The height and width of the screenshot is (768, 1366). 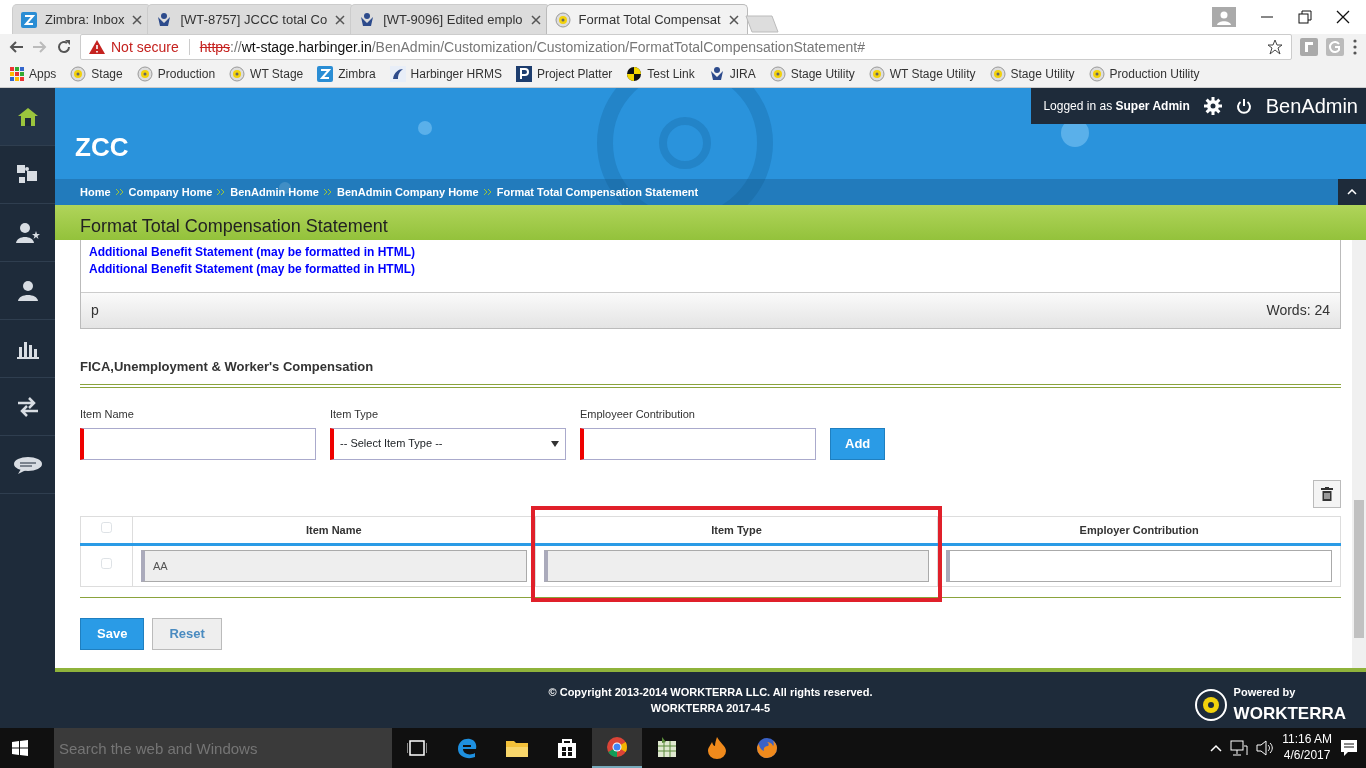 I want to click on user-icon, so click(x=27, y=290).